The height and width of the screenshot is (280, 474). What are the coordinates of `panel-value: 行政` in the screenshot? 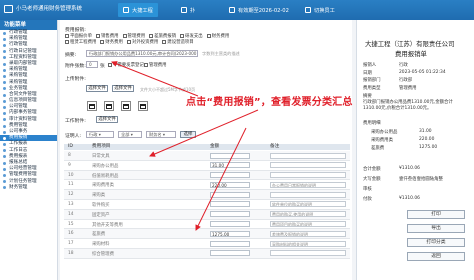 It's located at (403, 65).